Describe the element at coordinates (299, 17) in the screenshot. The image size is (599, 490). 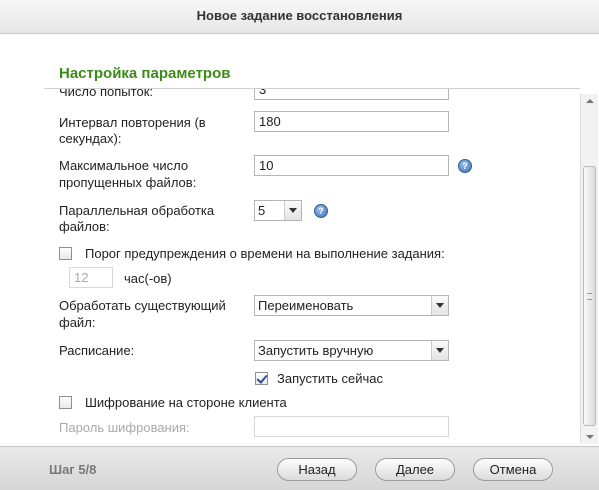
I see `window-title: Новое задание восстановления` at that location.